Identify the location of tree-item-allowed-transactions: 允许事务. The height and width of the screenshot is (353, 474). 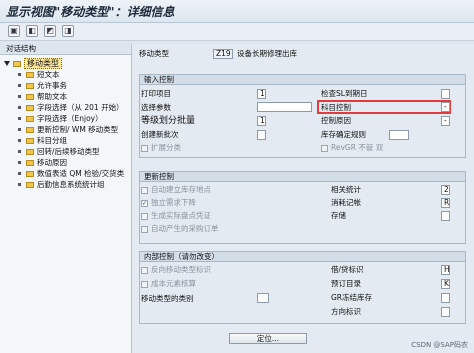
(42, 86).